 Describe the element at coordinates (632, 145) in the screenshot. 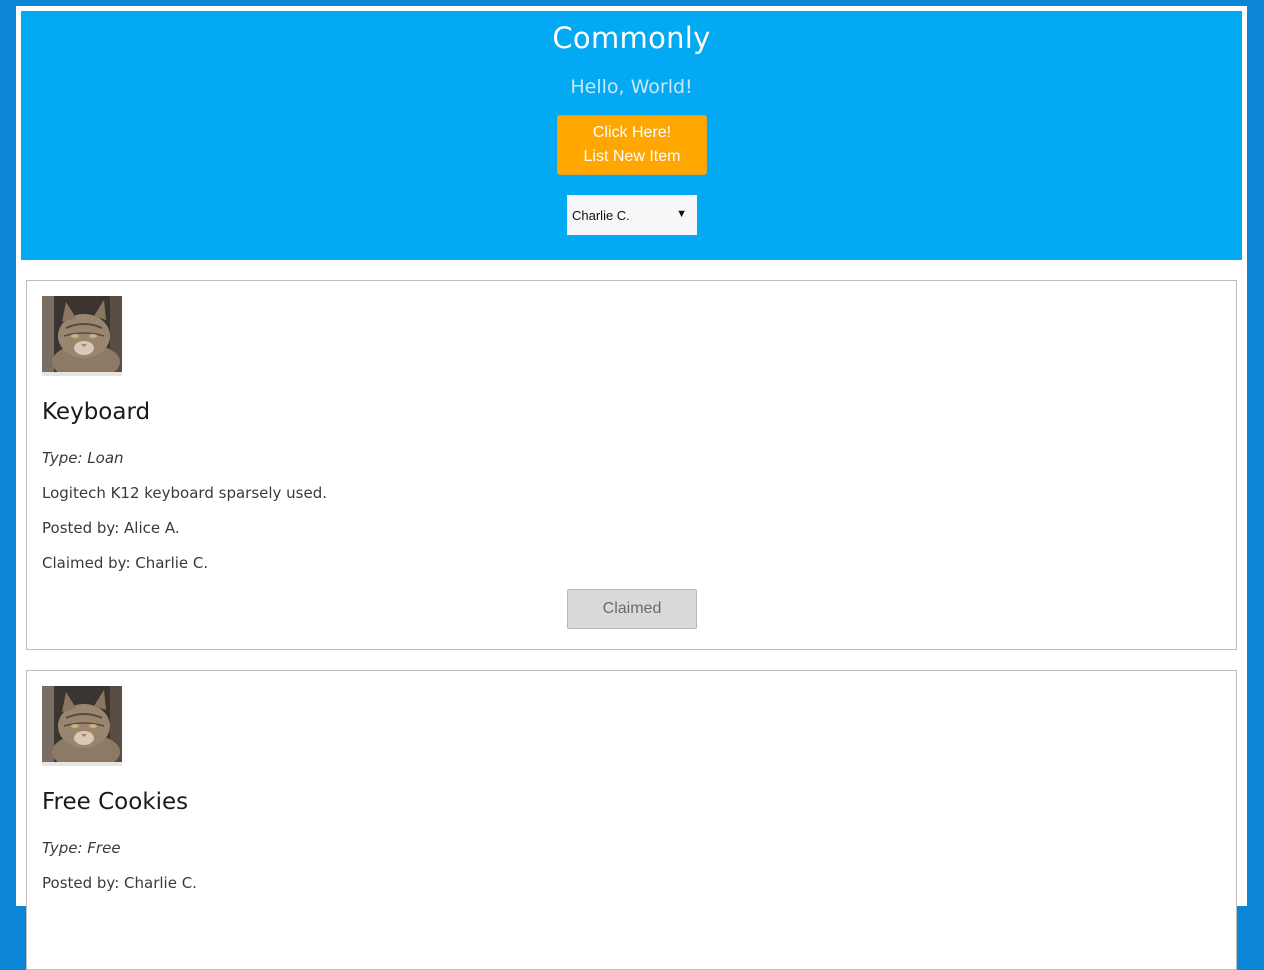

I see `list-new-item-button: Click Here! List New Item` at that location.